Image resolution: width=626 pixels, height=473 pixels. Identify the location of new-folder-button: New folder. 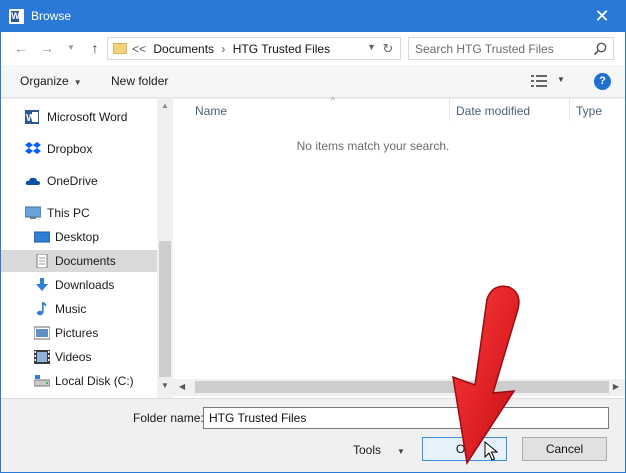
(139, 81).